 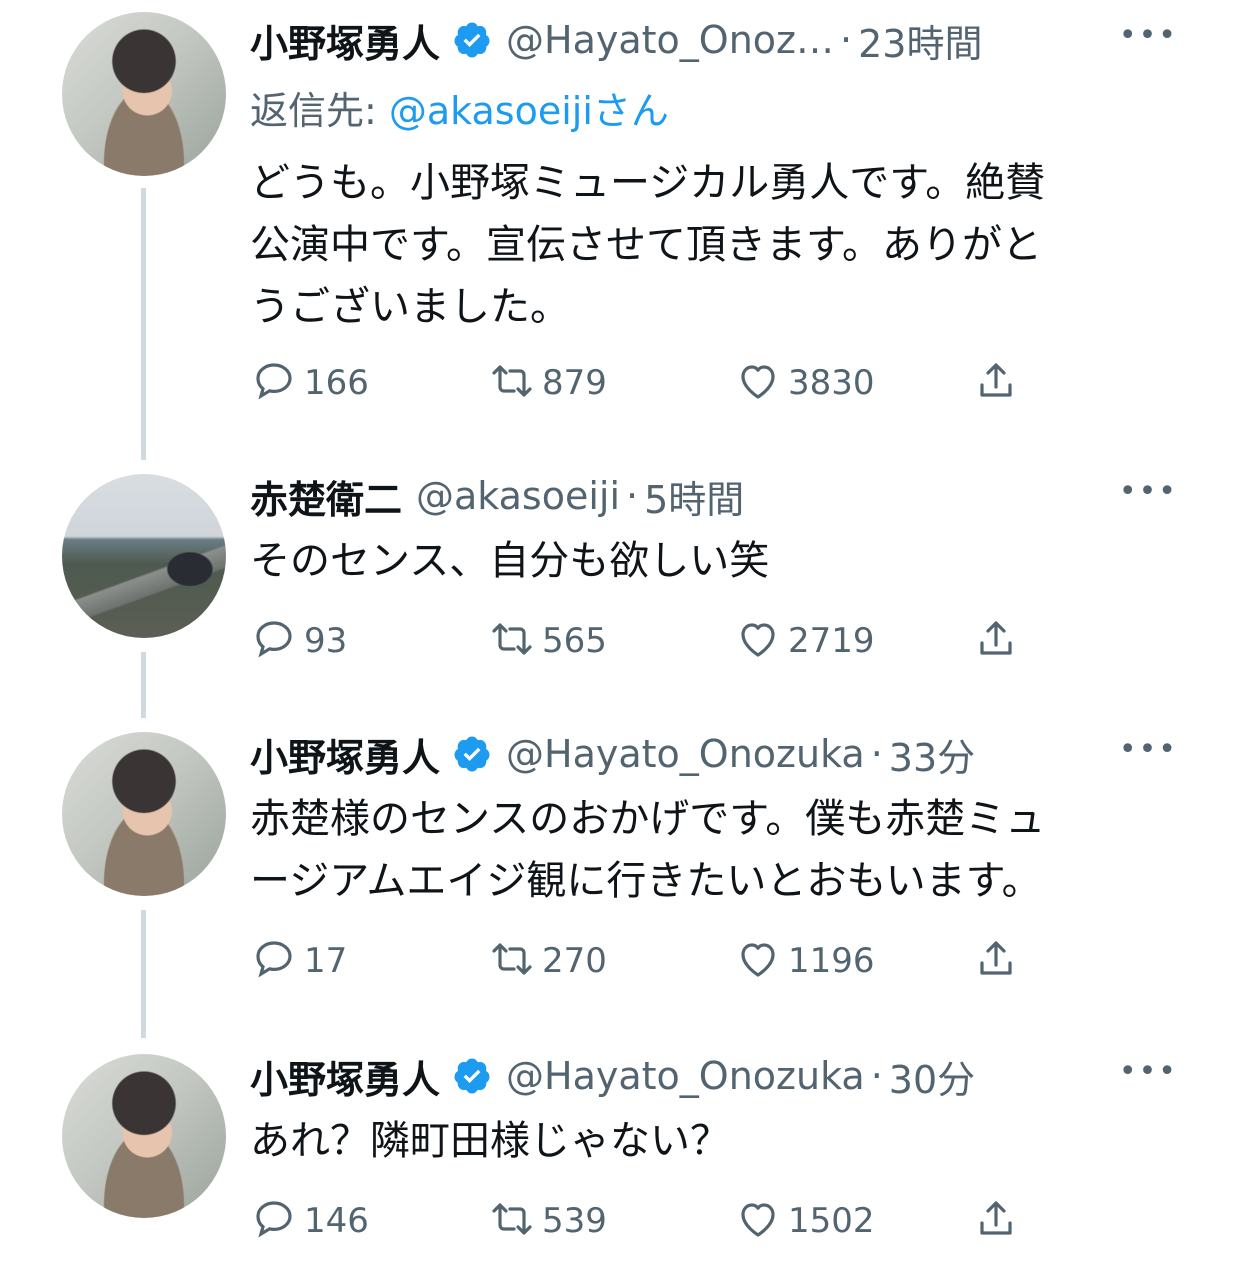 I want to click on tweet-text-line: ージアムエイジ観に行きたいとおもいます。, so click(x=646, y=881).